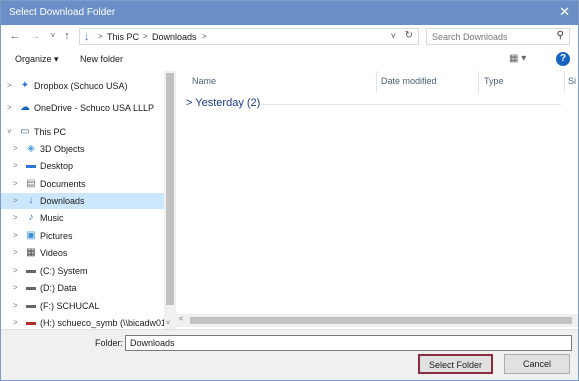  I want to click on column-header-size: Si, so click(572, 81).